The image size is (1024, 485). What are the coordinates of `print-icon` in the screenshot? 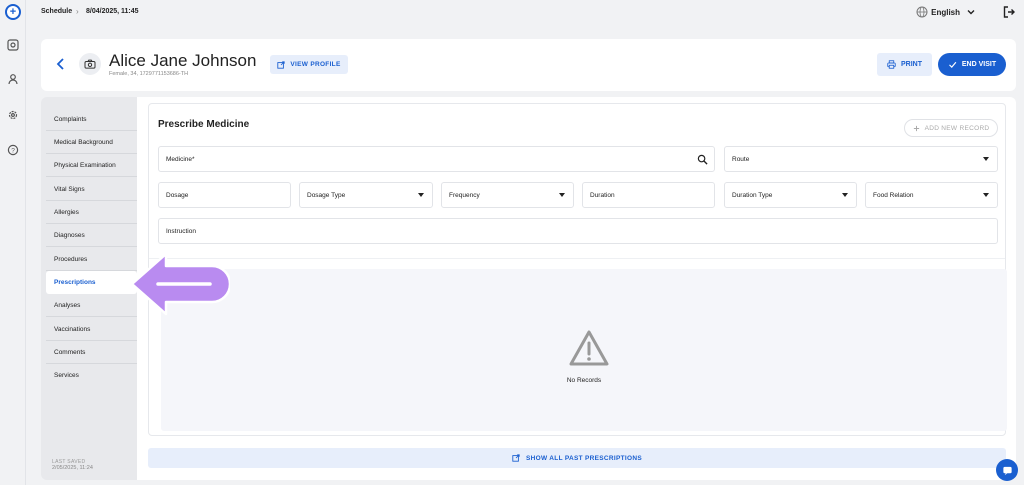 It's located at (891, 64).